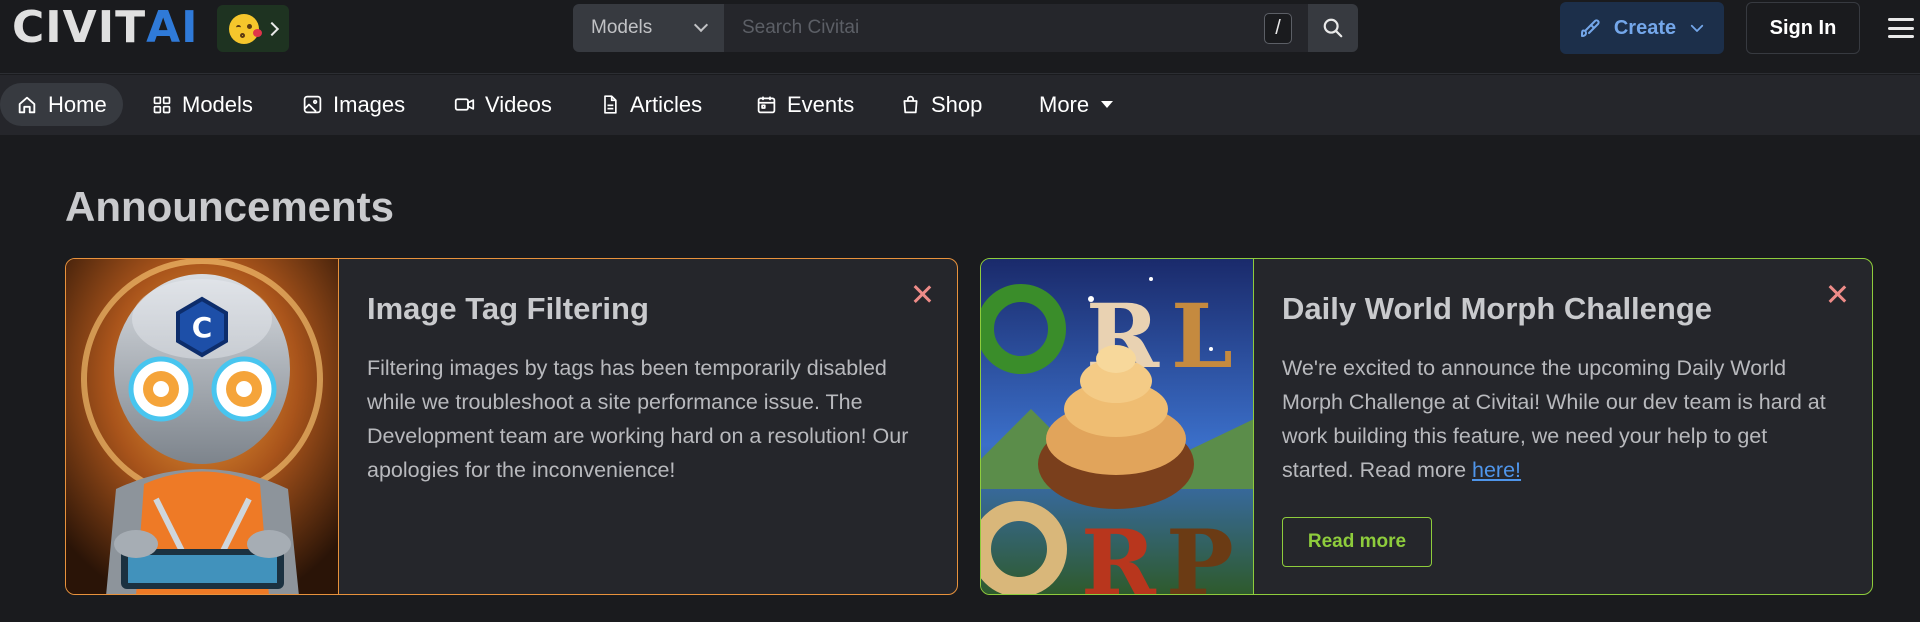  I want to click on chevron-right-icon, so click(272, 28).